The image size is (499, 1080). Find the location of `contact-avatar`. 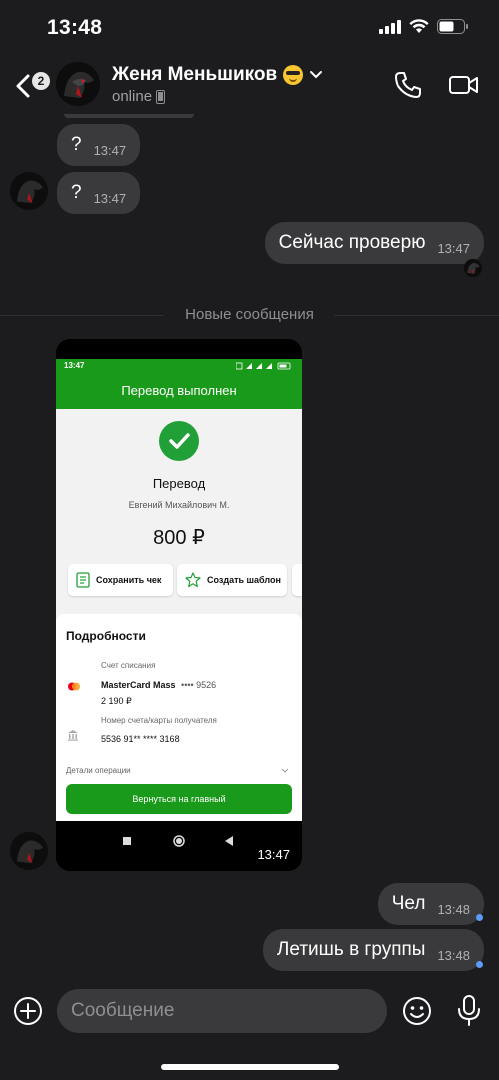

contact-avatar is located at coordinates (78, 84).